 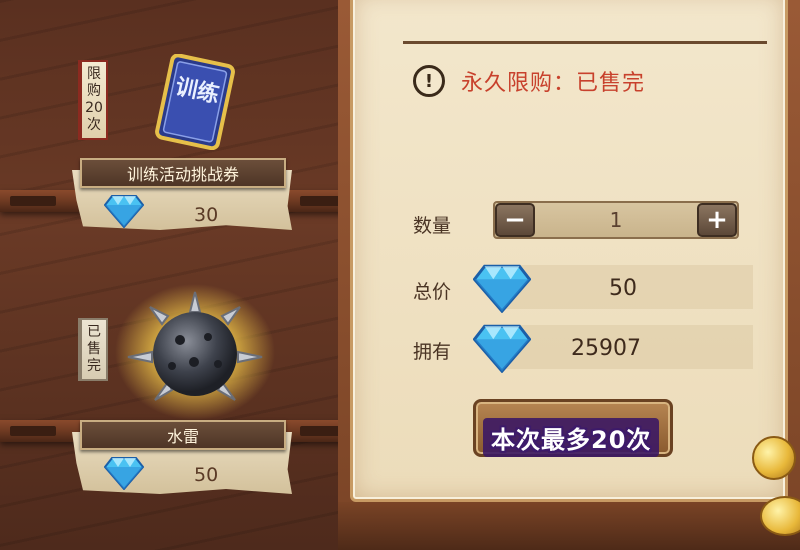 What do you see at coordinates (569, 526) in the screenshot?
I see `panel-frame-bottom` at bounding box center [569, 526].